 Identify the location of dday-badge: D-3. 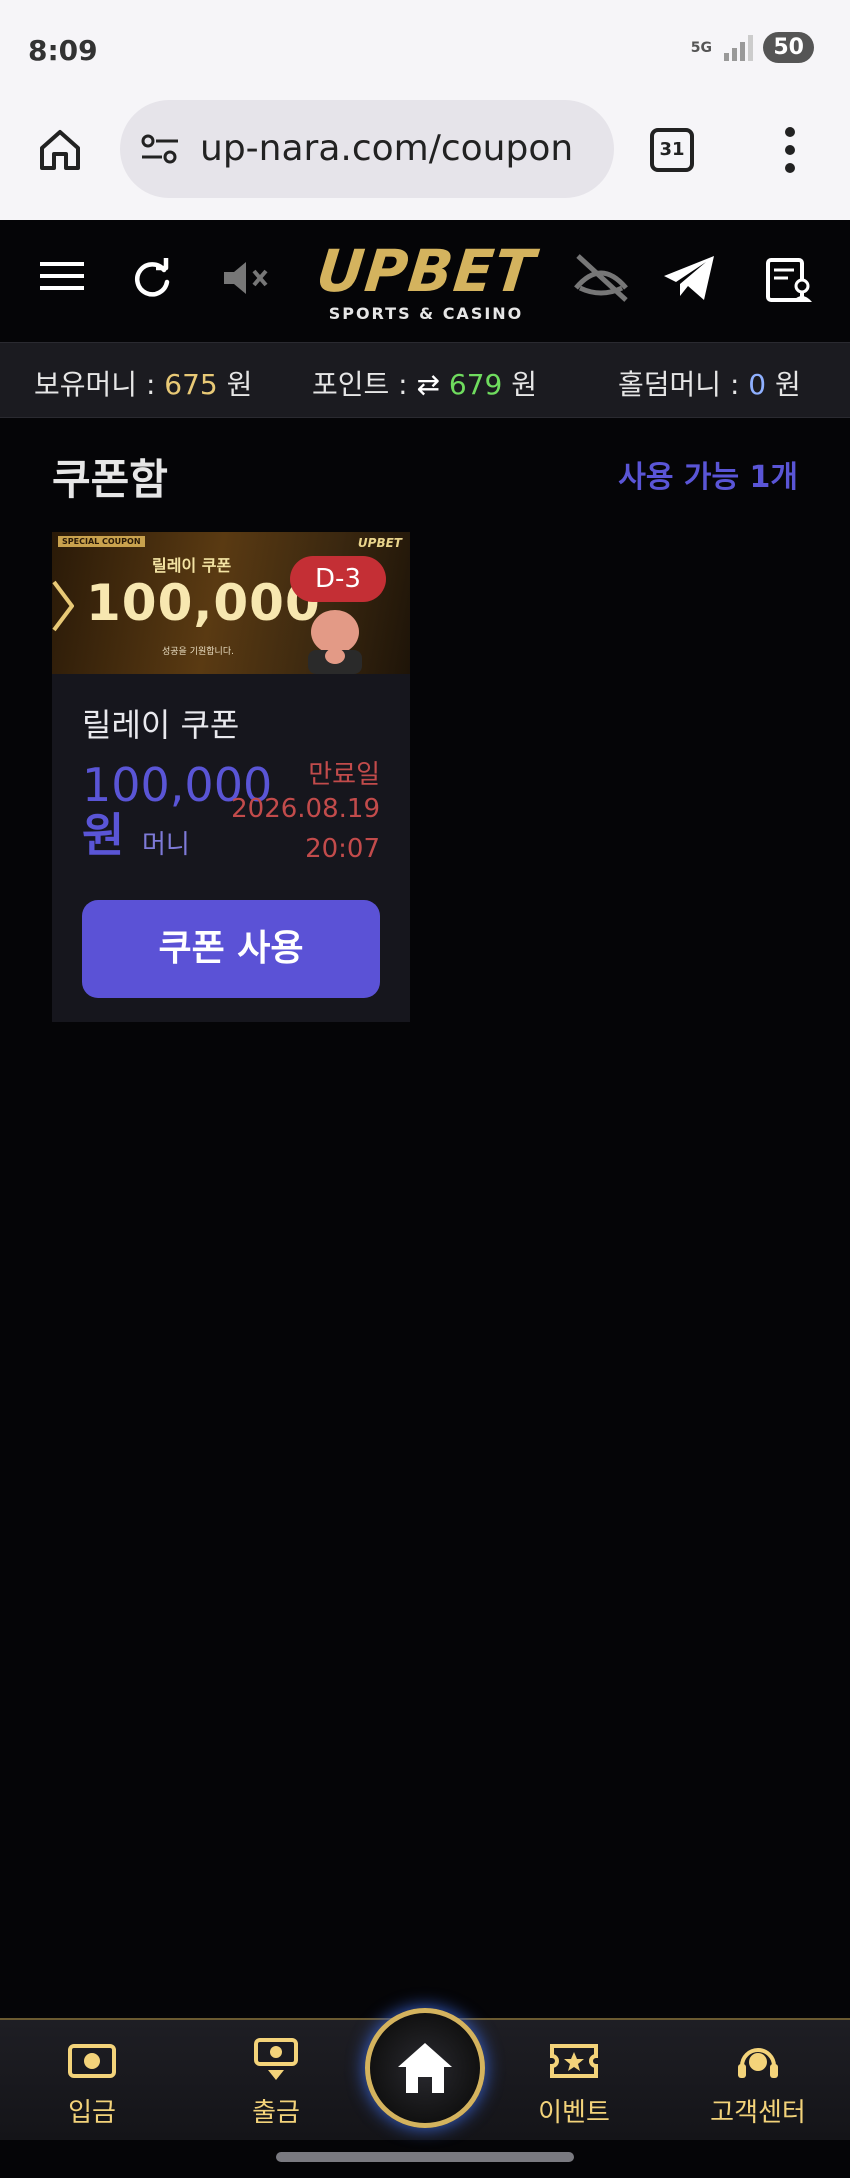
(338, 579).